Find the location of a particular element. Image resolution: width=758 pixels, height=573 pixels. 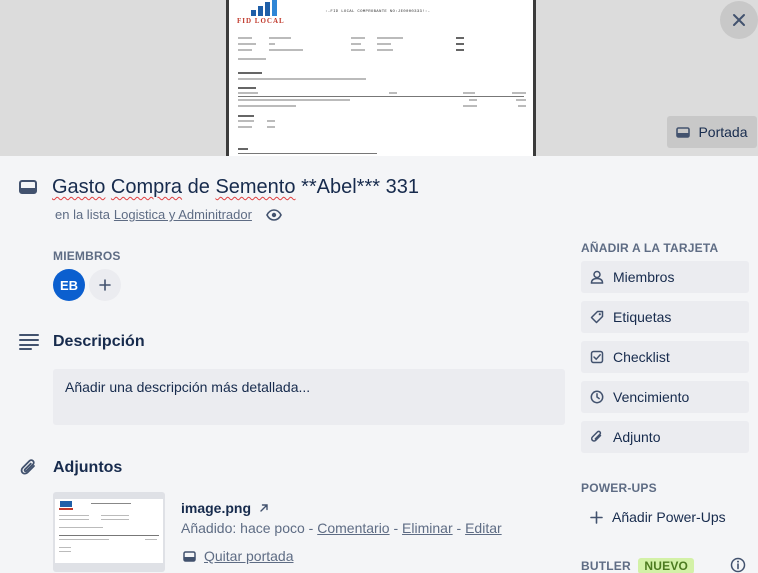

list-info: en la lista Logistica y Adminitrador is located at coordinates (168, 214).